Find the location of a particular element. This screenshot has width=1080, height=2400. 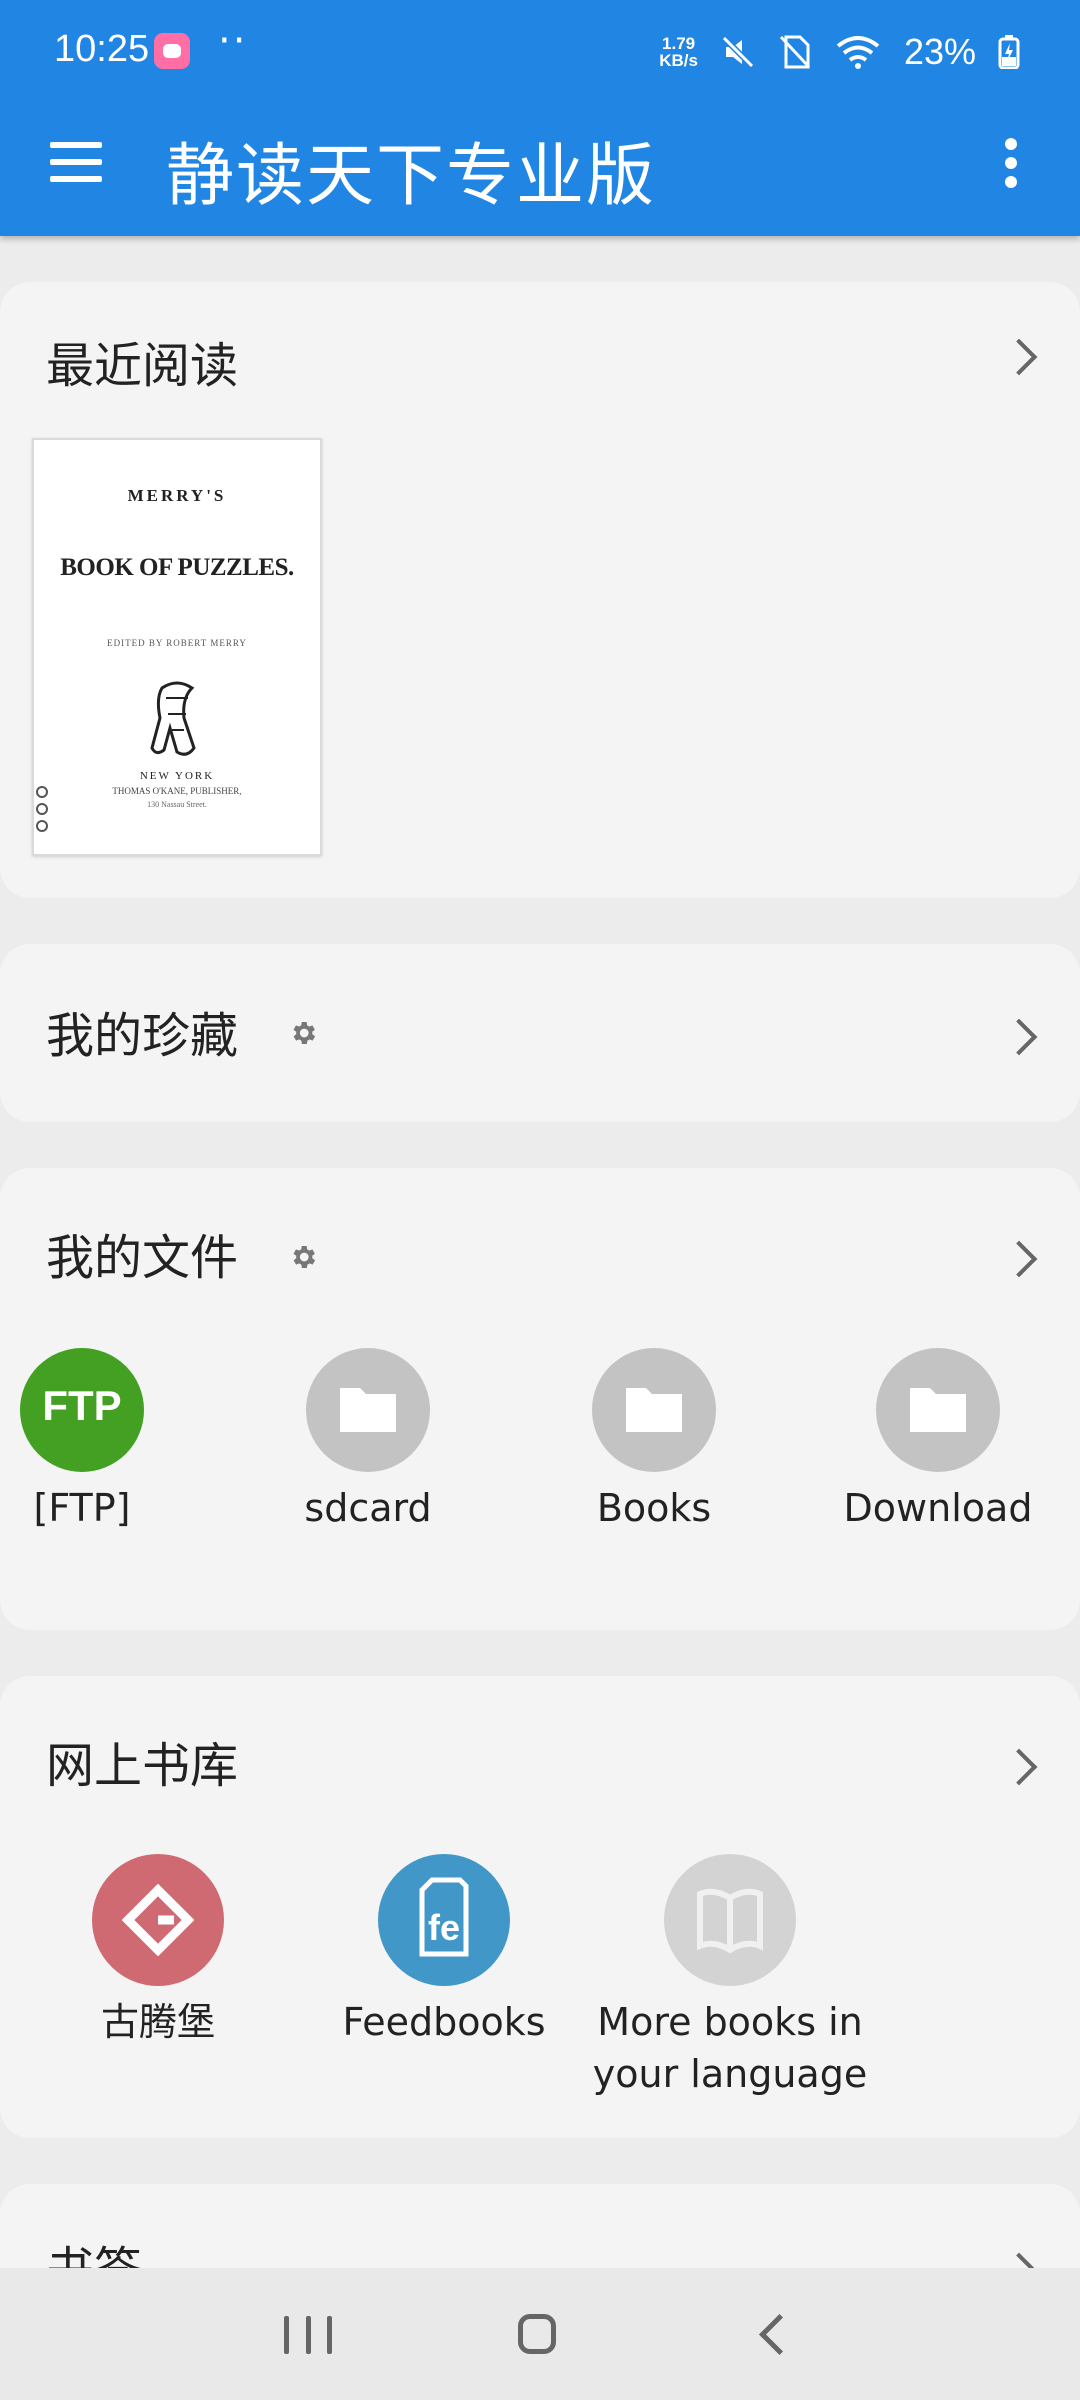

open-book-icon is located at coordinates (730, 1920).